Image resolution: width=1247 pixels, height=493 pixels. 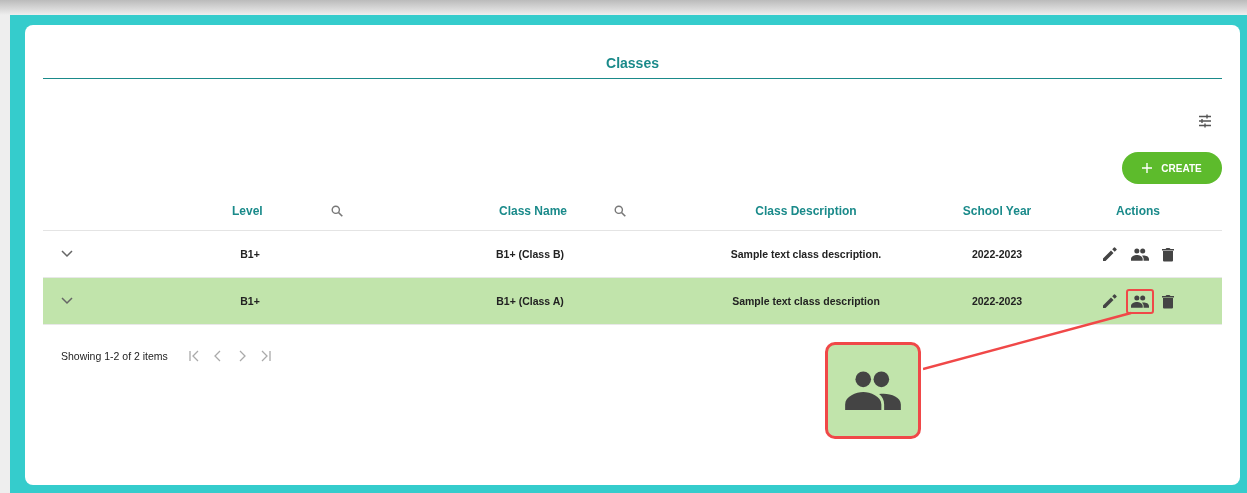 What do you see at coordinates (997, 211) in the screenshot?
I see `column-header: School Year` at bounding box center [997, 211].